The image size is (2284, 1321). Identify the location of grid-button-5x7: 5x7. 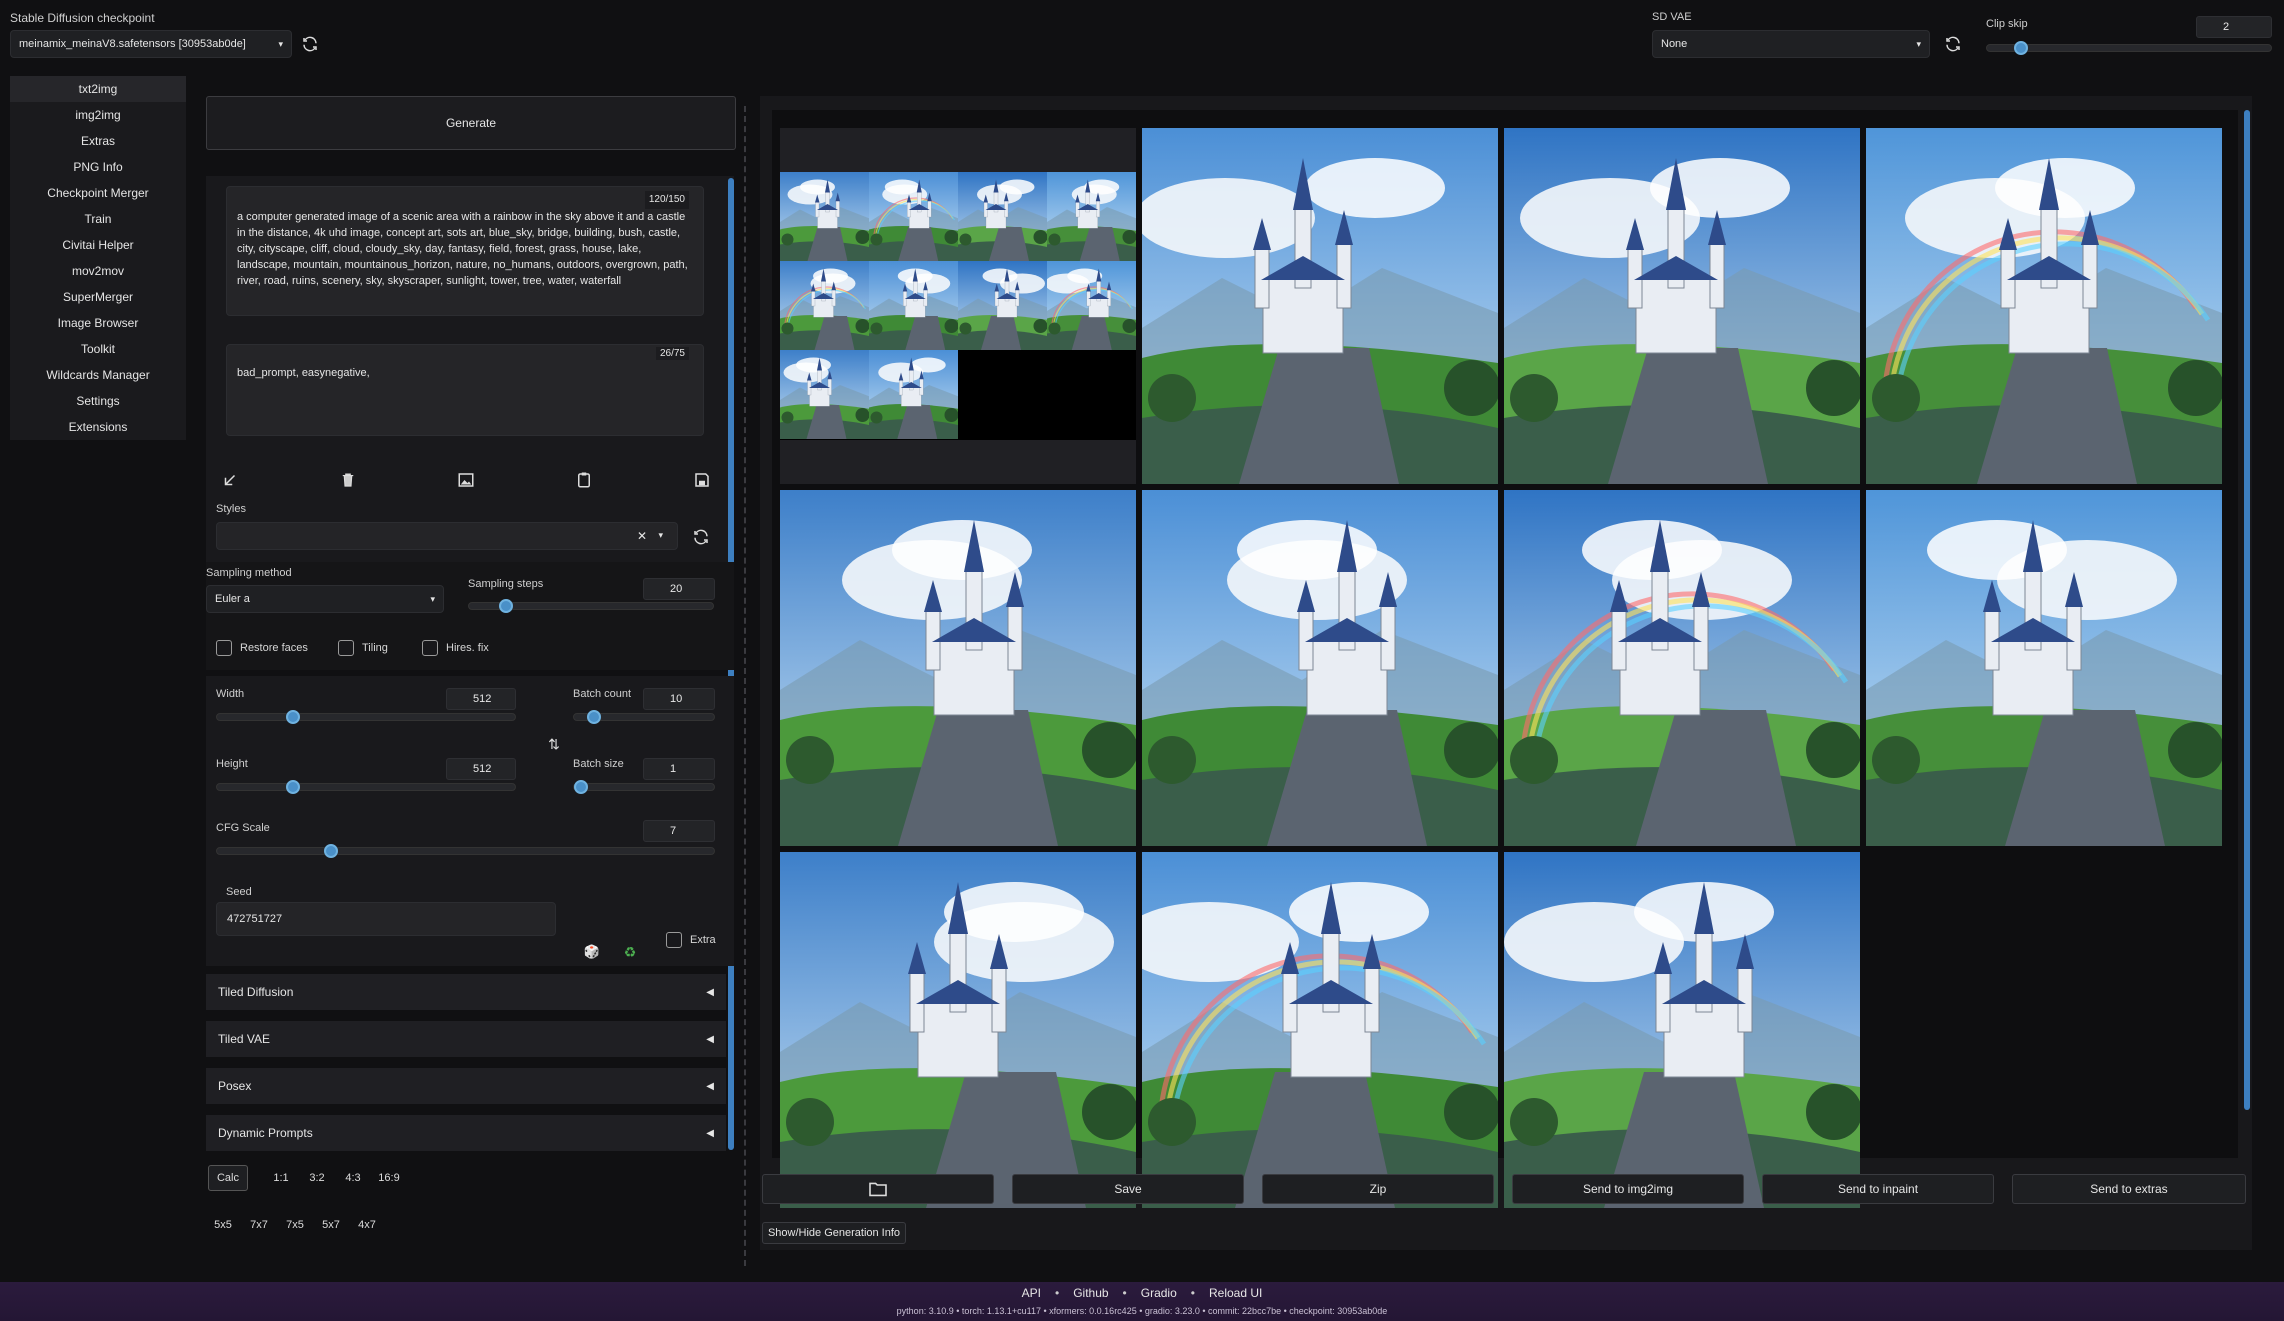
(331, 1225).